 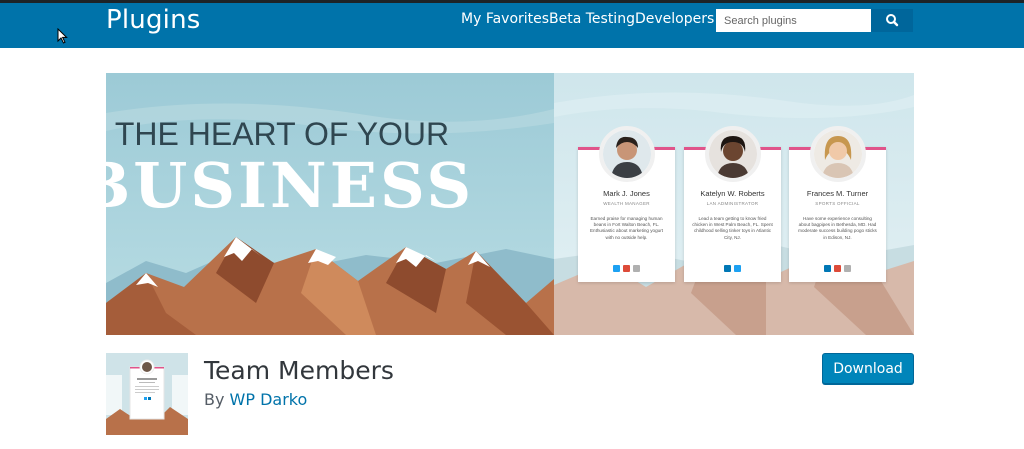 What do you see at coordinates (626, 193) in the screenshot?
I see `member-name: Mark J. Jones` at bounding box center [626, 193].